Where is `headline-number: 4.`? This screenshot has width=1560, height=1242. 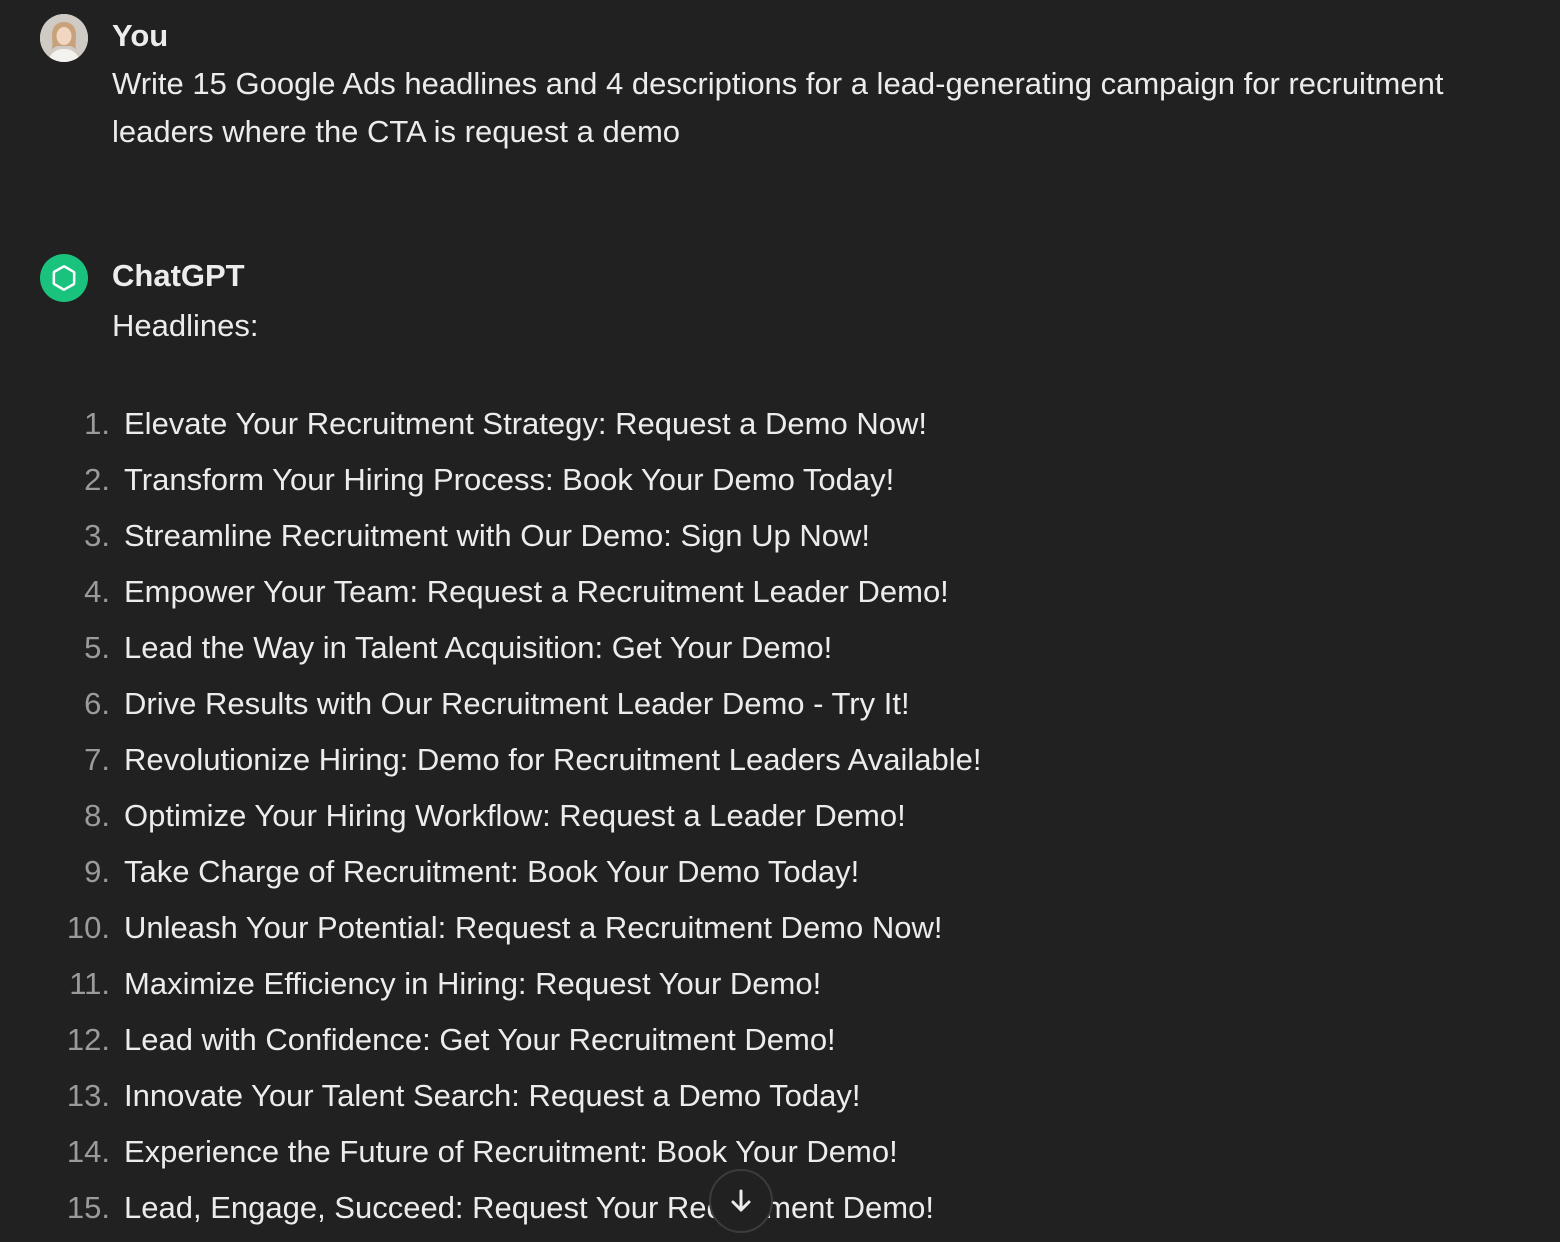 headline-number: 4. is located at coordinates (97, 591).